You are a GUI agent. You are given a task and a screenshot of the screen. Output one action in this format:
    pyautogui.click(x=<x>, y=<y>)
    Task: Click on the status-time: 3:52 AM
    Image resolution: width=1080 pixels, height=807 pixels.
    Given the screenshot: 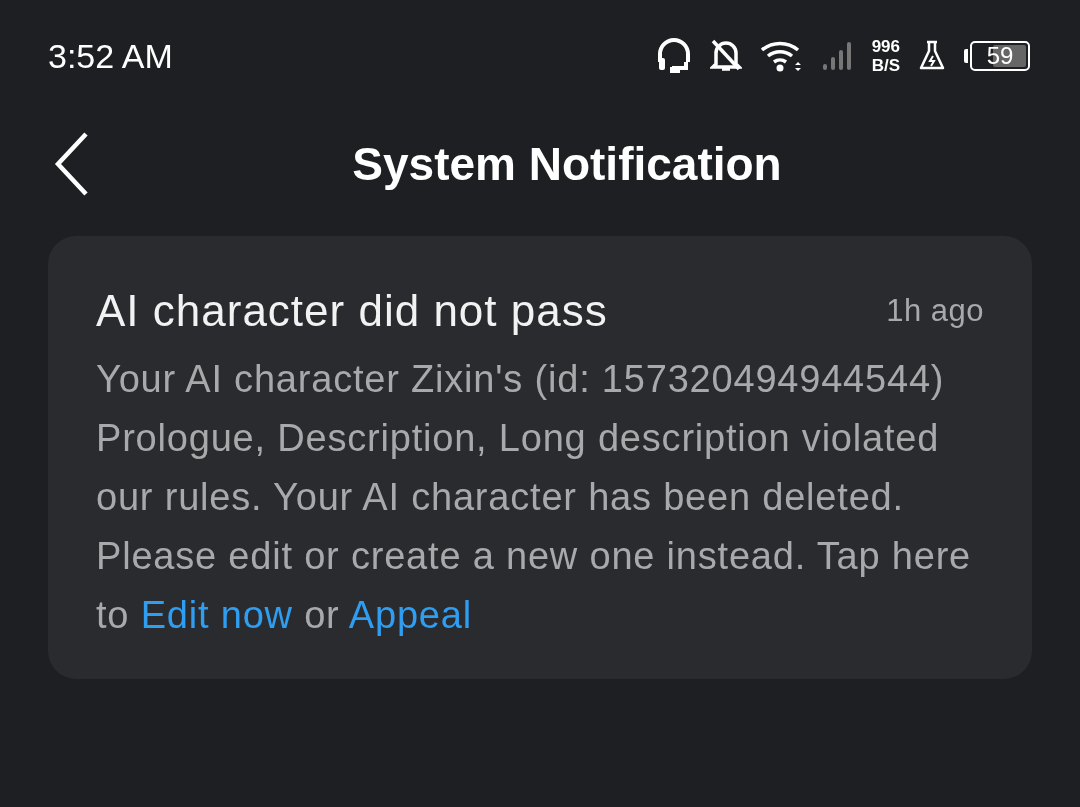 What is the action you would take?
    pyautogui.click(x=110, y=56)
    